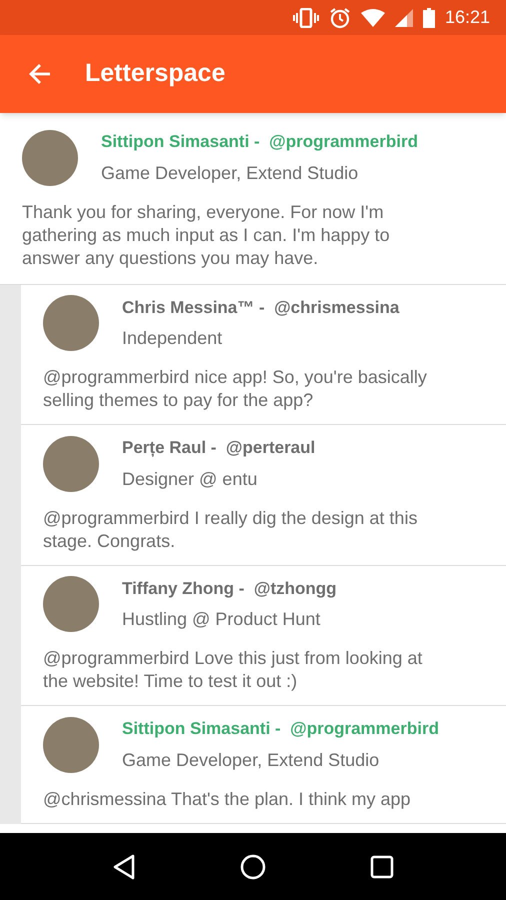  Describe the element at coordinates (253, 867) in the screenshot. I see `home-icon` at that location.